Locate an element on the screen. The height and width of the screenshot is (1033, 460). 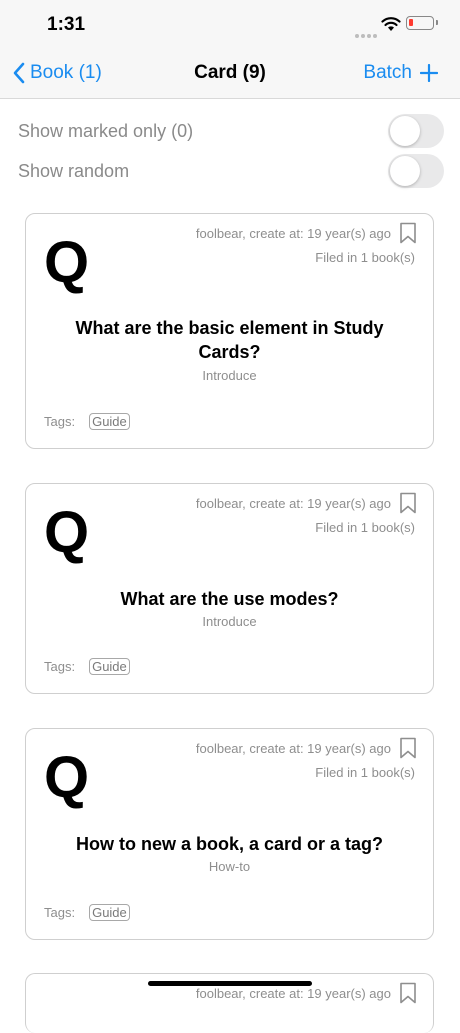
show-random-toggle is located at coordinates (416, 171).